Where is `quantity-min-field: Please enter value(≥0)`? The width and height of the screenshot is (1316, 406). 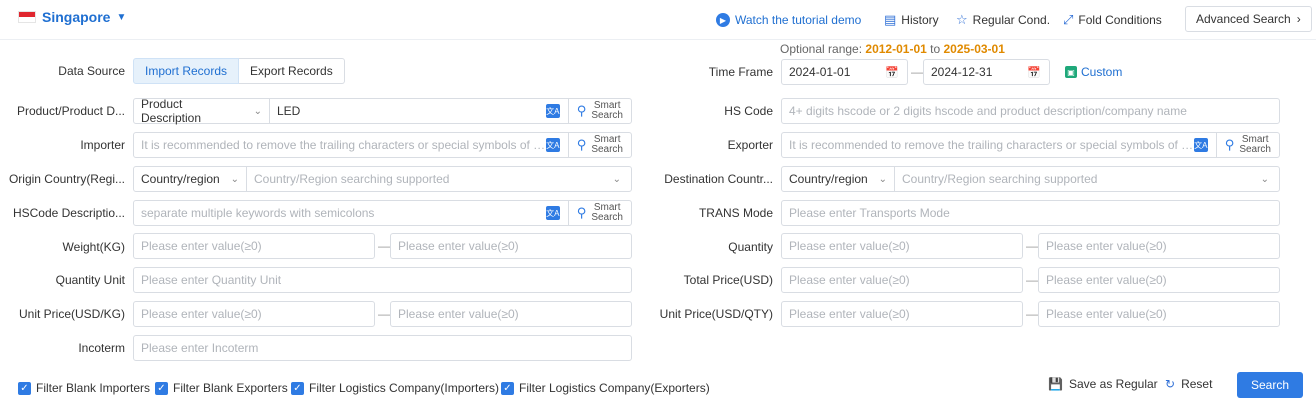
quantity-min-field: Please enter value(≥0) is located at coordinates (902, 246).